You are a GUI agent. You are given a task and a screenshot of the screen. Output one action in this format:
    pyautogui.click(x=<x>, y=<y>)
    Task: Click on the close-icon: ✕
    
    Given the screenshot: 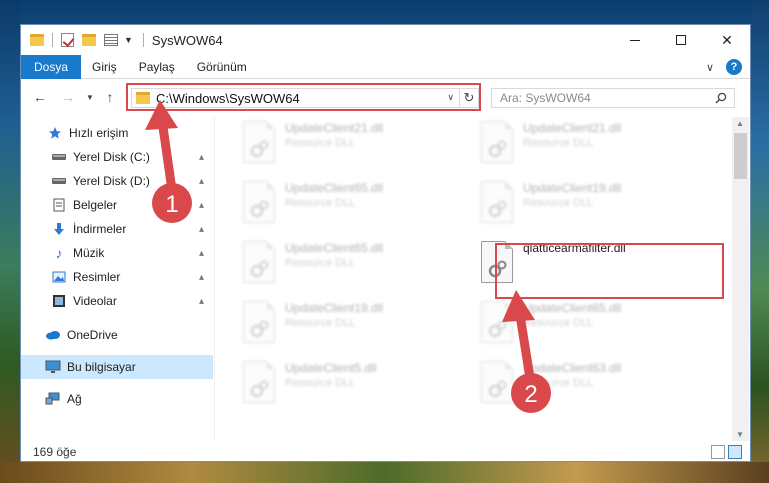 What is the action you would take?
    pyautogui.click(x=727, y=39)
    